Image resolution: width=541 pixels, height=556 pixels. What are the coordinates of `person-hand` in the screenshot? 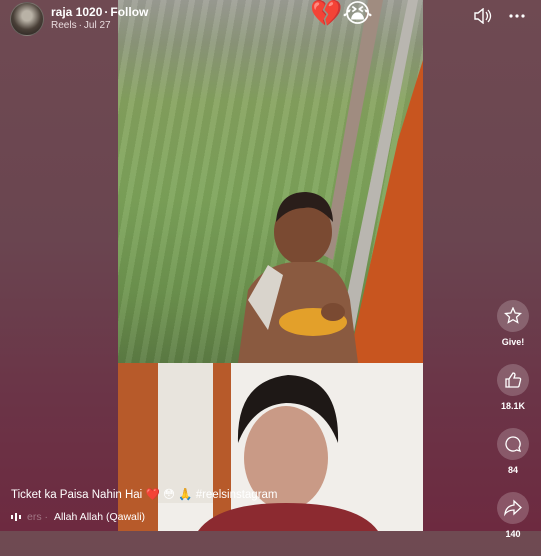 It's located at (333, 312).